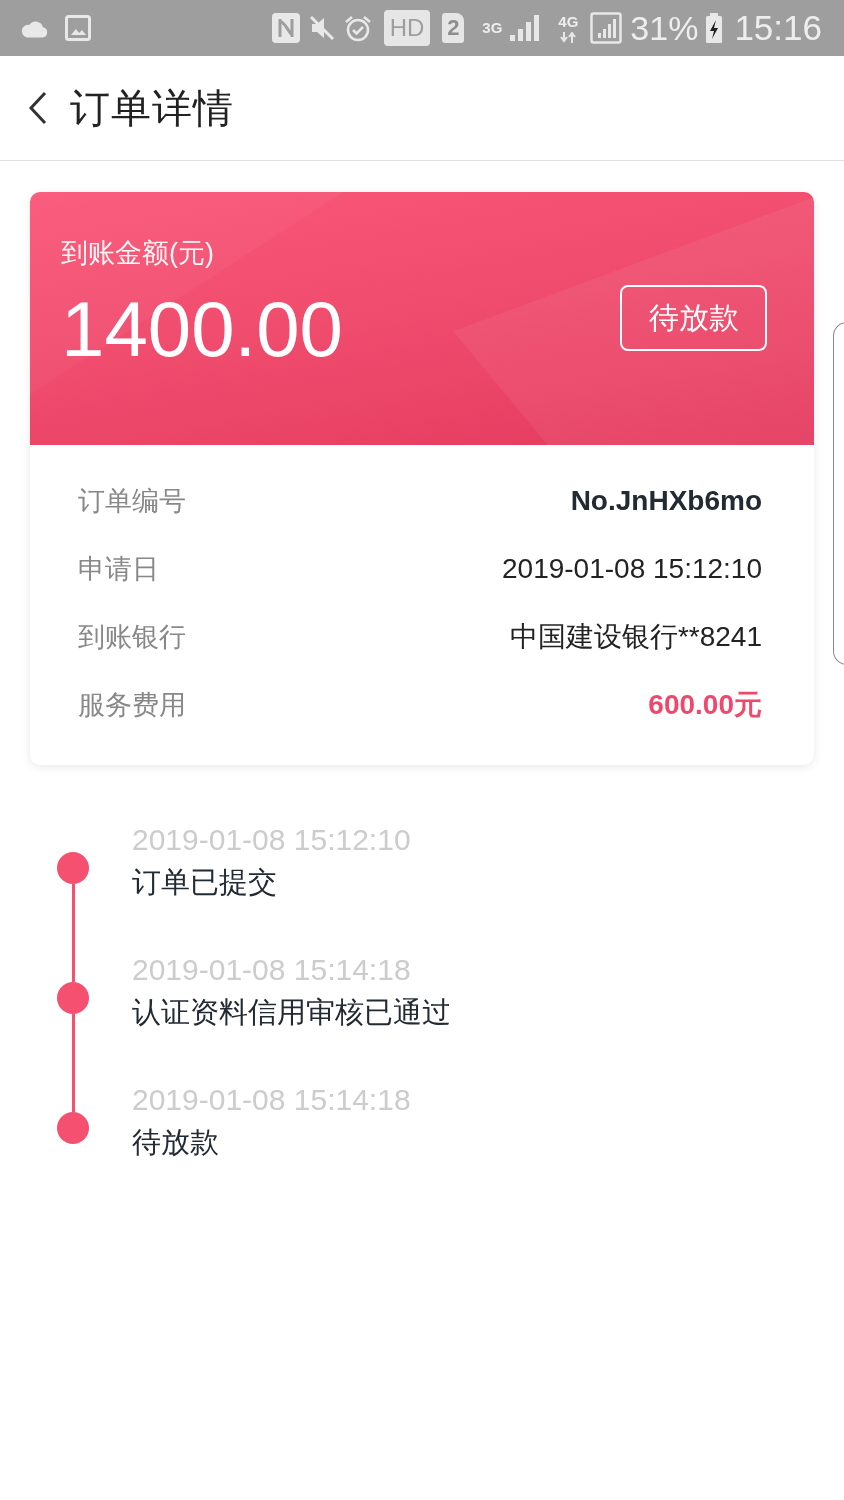 Image resolution: width=844 pixels, height=1500 pixels. Describe the element at coordinates (714, 28) in the screenshot. I see `battery-charging-icon` at that location.